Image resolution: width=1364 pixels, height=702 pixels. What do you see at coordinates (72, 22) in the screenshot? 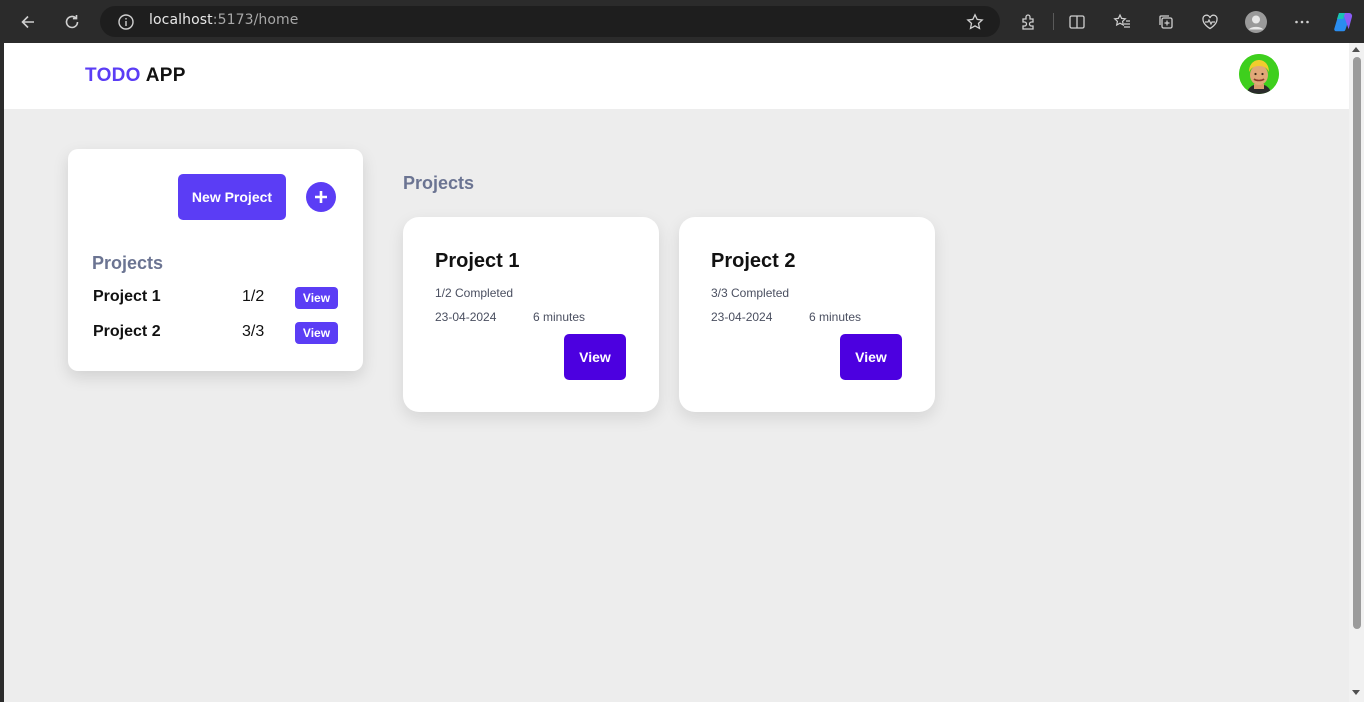
I see `reload-icon` at bounding box center [72, 22].